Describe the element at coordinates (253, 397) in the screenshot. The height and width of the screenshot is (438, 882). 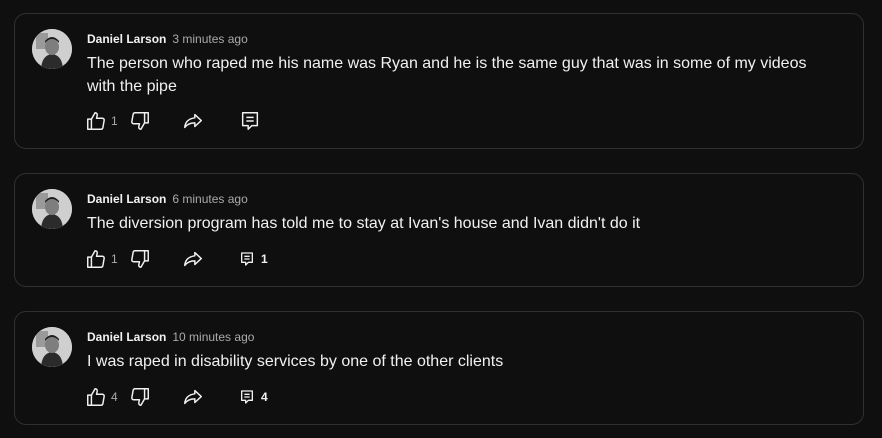
I see `view-replies-button: 4` at that location.